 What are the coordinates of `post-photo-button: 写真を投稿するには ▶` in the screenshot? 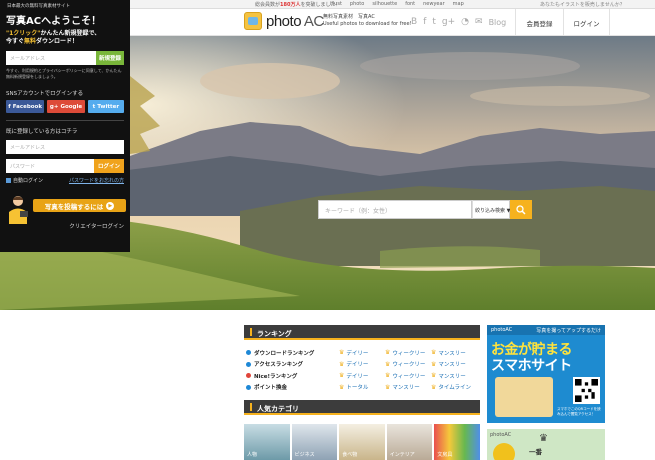 It's located at (79, 205).